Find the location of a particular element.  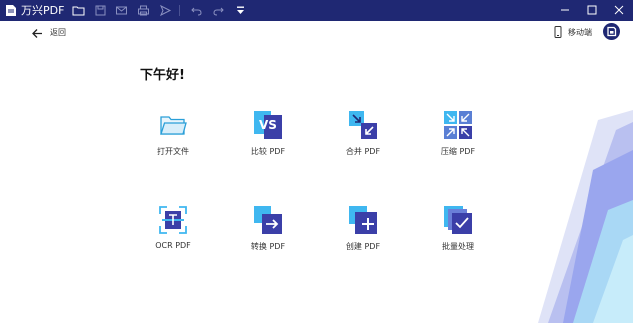

decorative-papers-illustration is located at coordinates (585, 216).